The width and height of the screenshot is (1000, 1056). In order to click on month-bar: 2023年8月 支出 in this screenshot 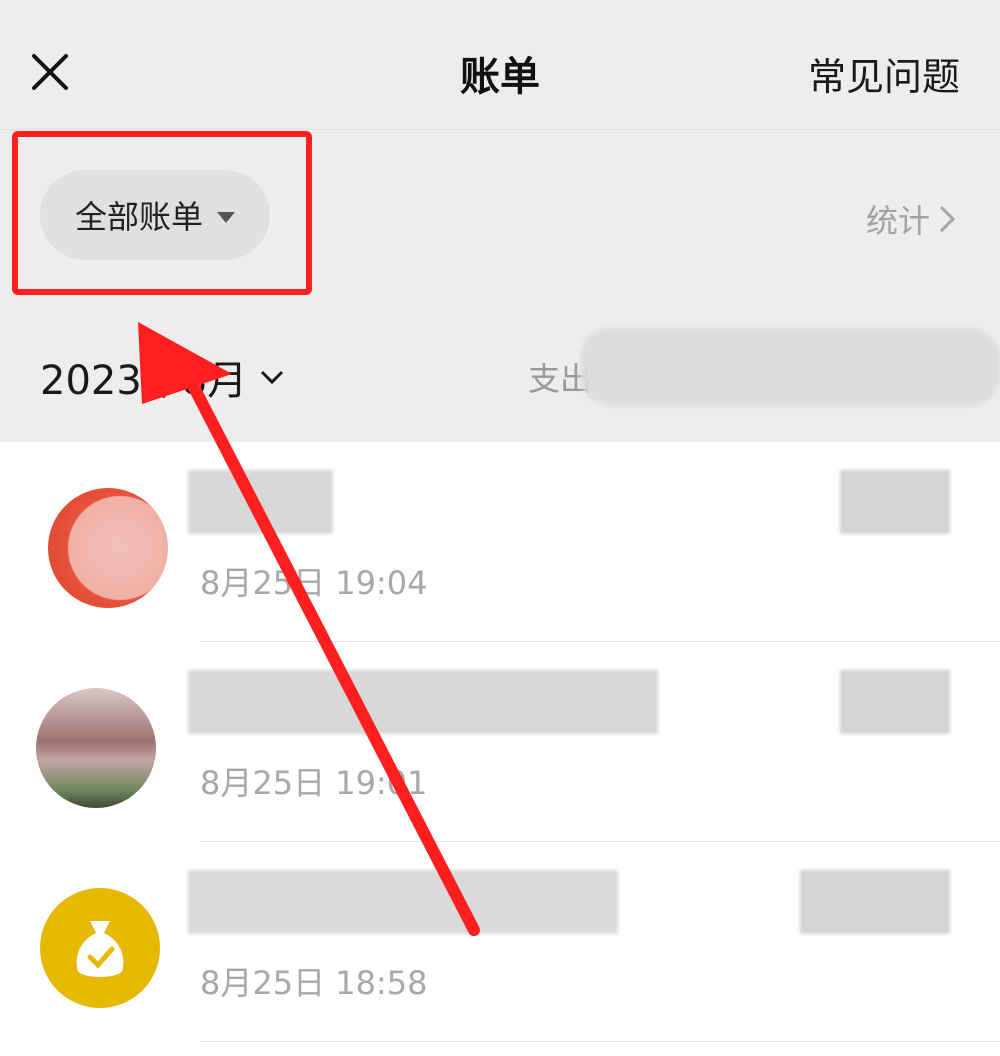, I will do `click(500, 372)`.